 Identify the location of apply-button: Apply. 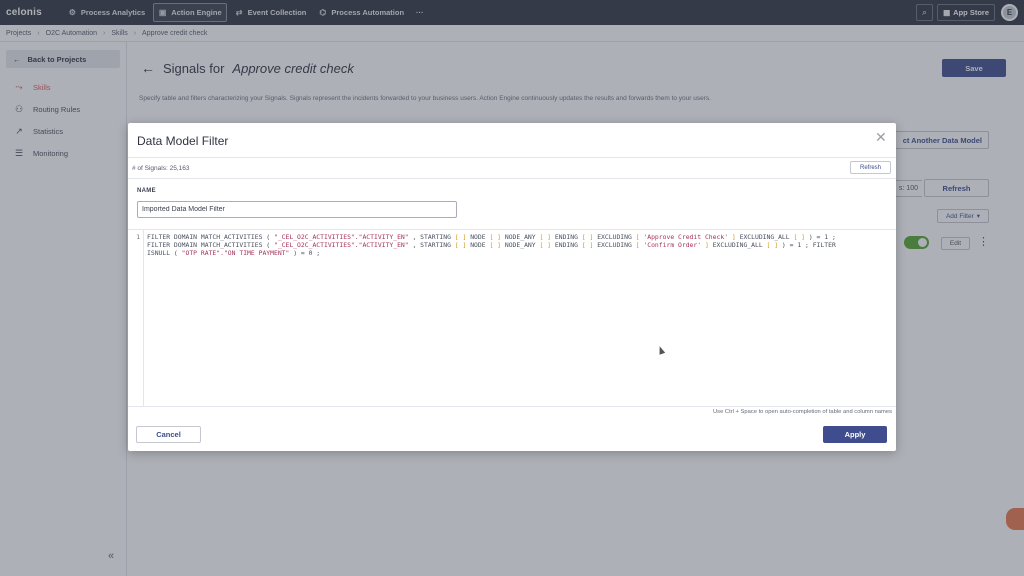
(855, 434).